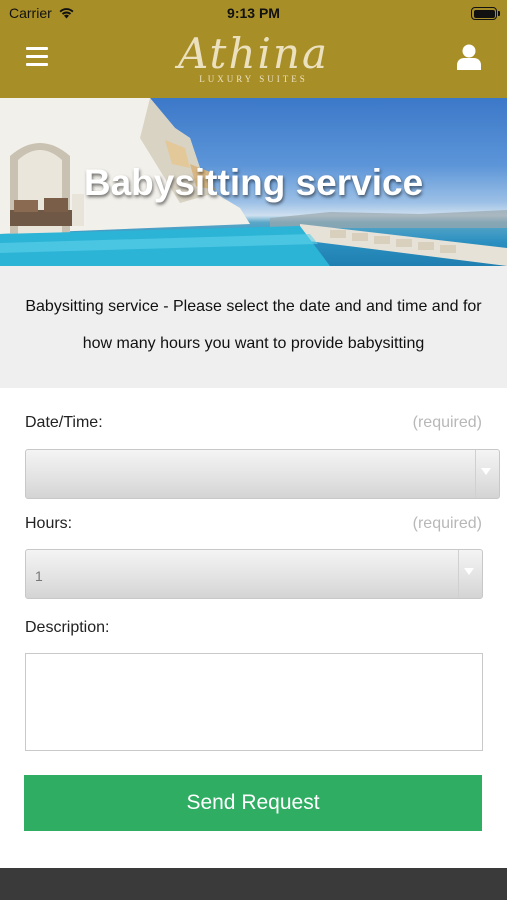 This screenshot has width=507, height=900. What do you see at coordinates (254, 574) in the screenshot?
I see `hours-select: 1` at bounding box center [254, 574].